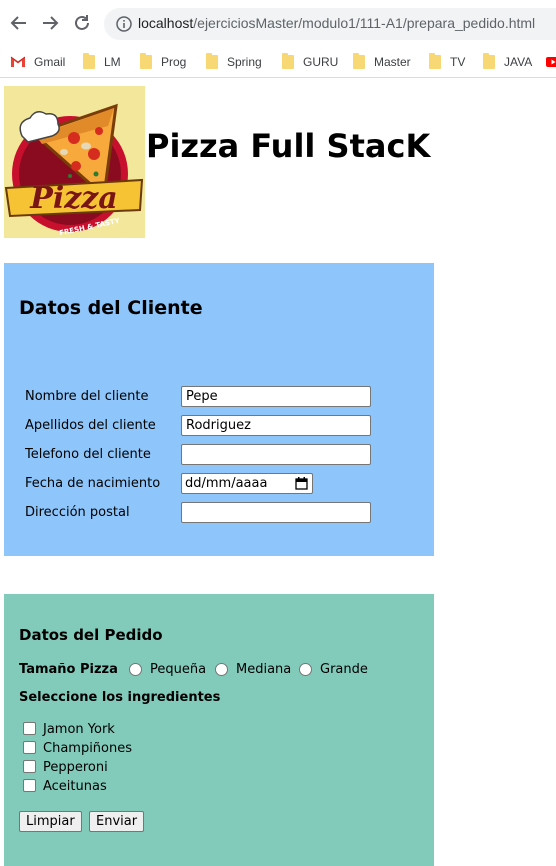 This screenshot has width=556, height=866. I want to click on ingredient-pepperoni-checkbox, so click(29, 766).